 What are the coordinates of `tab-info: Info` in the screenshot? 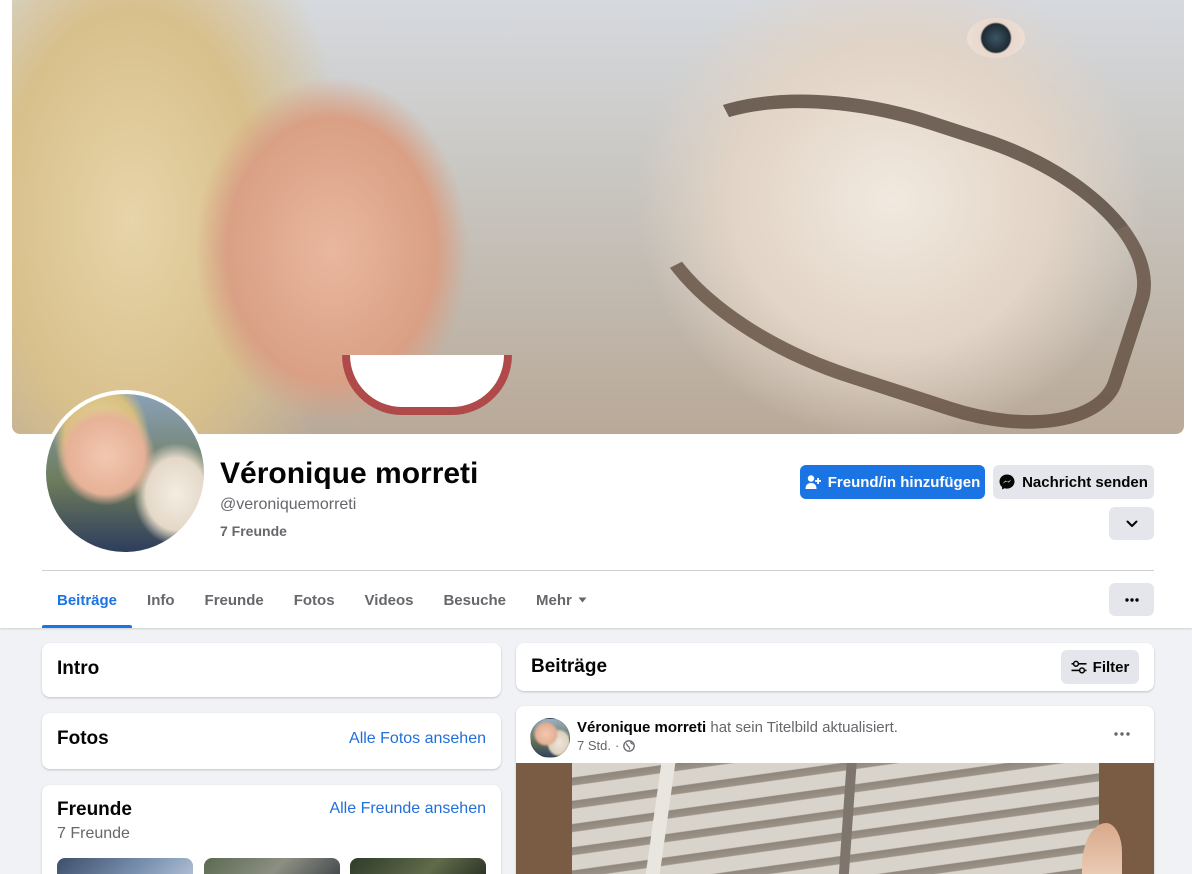 It's located at (161, 600).